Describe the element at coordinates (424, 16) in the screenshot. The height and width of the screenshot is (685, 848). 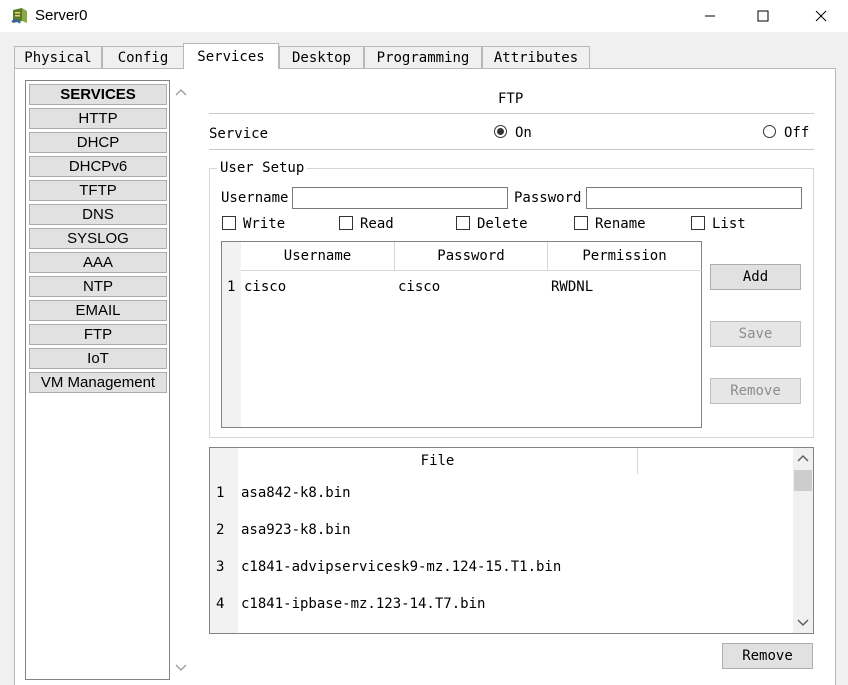
I see `title-bar: Server0` at that location.